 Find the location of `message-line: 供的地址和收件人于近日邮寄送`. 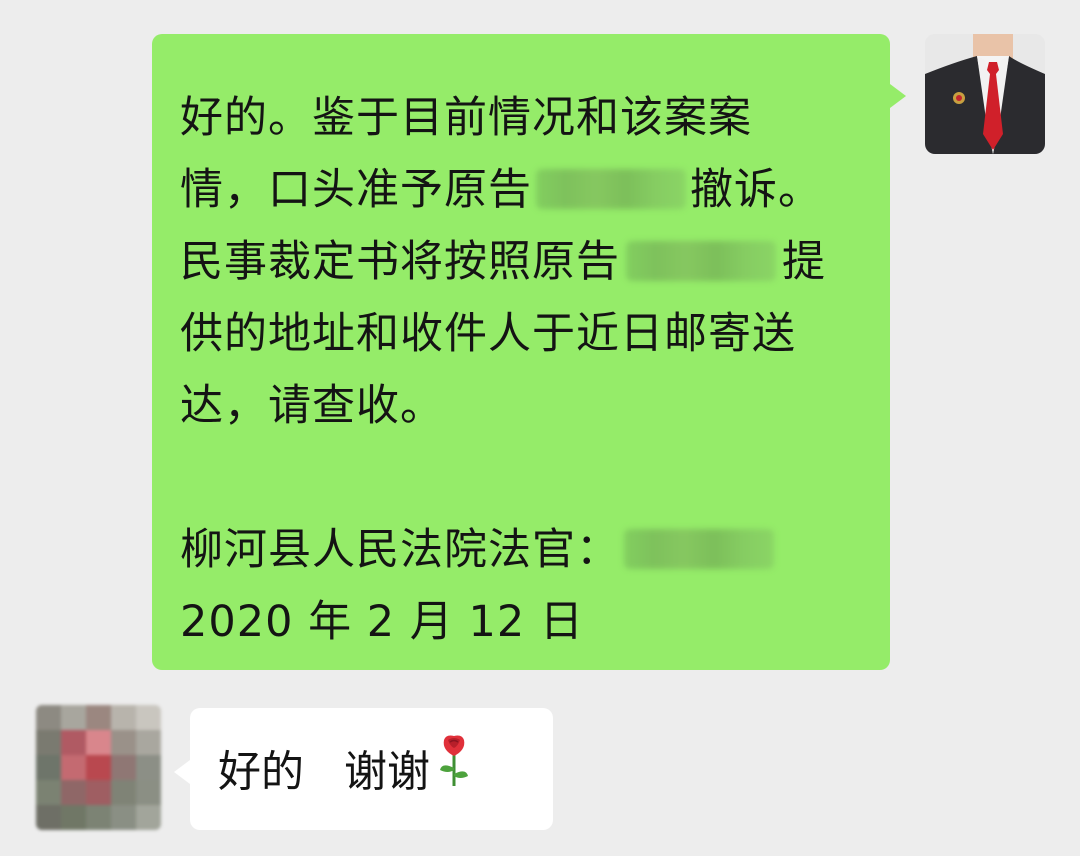

message-line: 供的地址和收件人于近日邮寄送 is located at coordinates (488, 334).